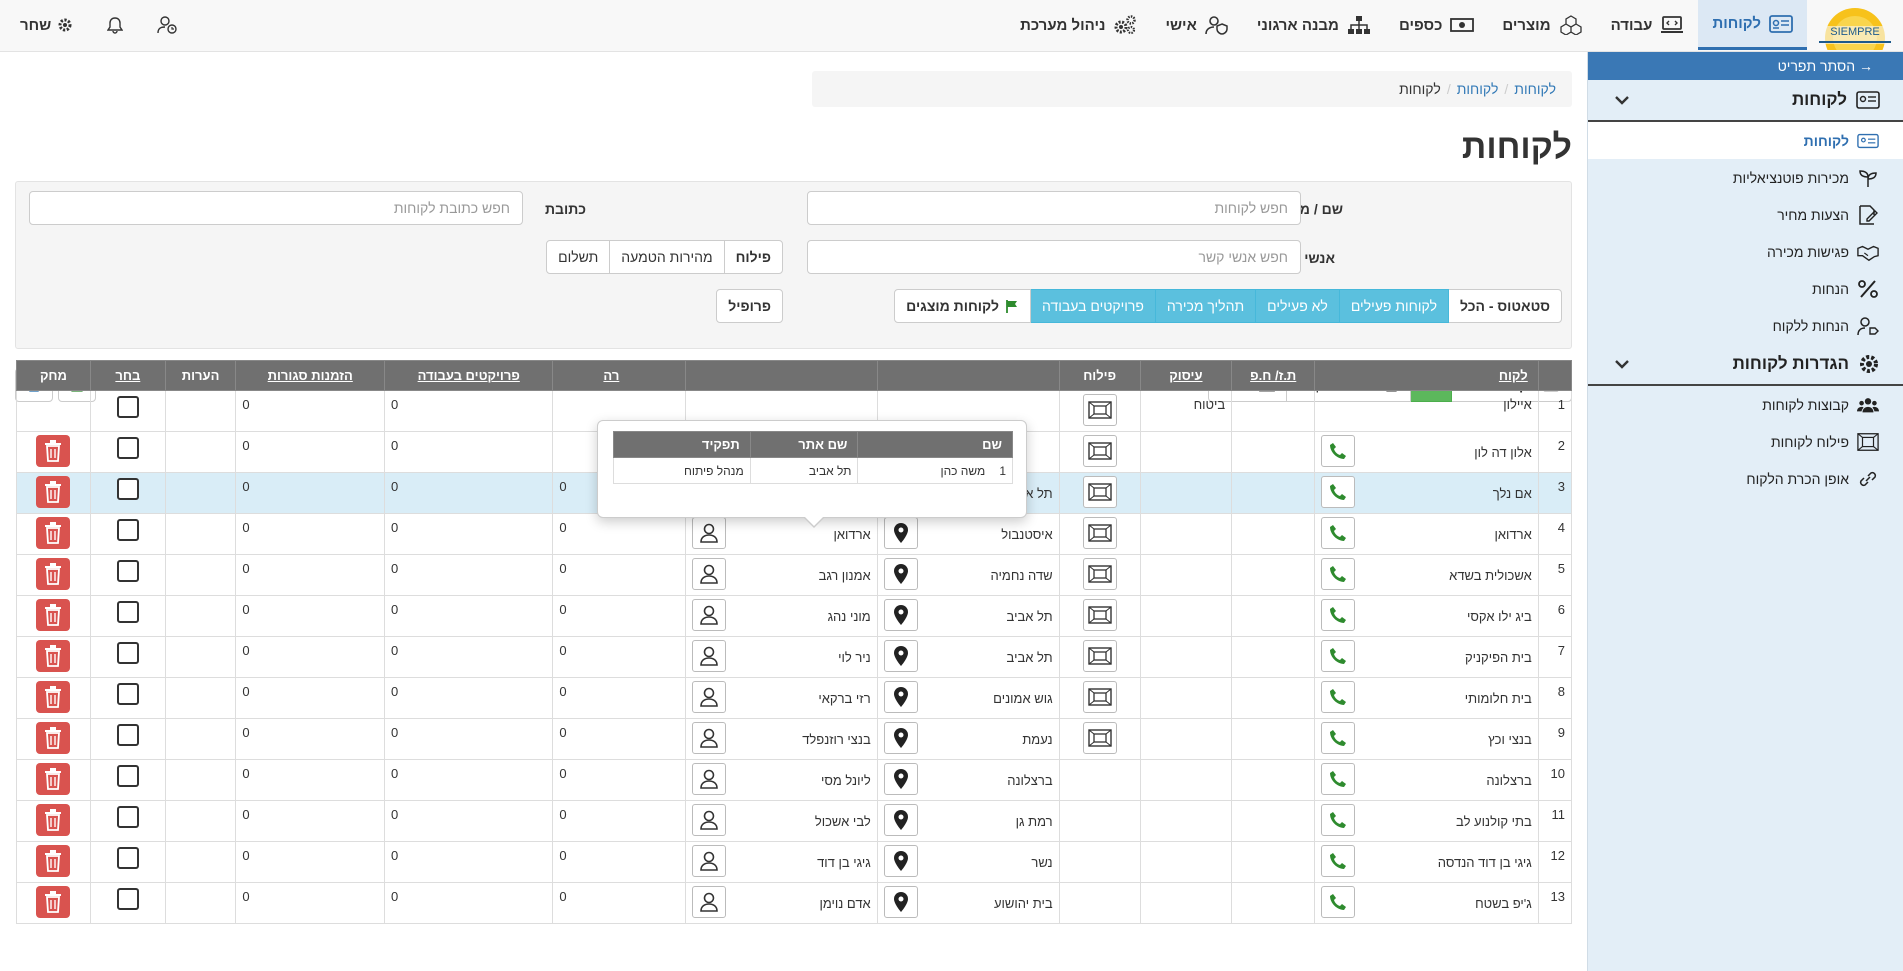 The width and height of the screenshot is (1903, 971). What do you see at coordinates (1503, 903) in the screenshot?
I see `client-name: ג'יפ בשטח` at bounding box center [1503, 903].